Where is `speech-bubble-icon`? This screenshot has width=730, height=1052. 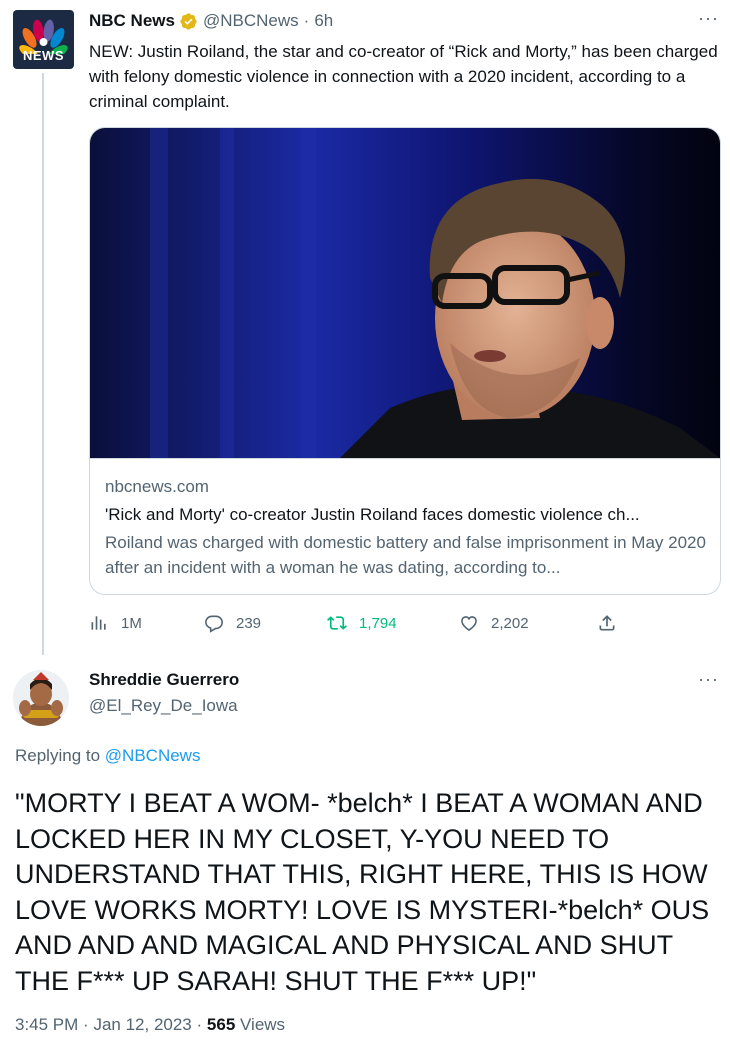
speech-bubble-icon is located at coordinates (214, 624).